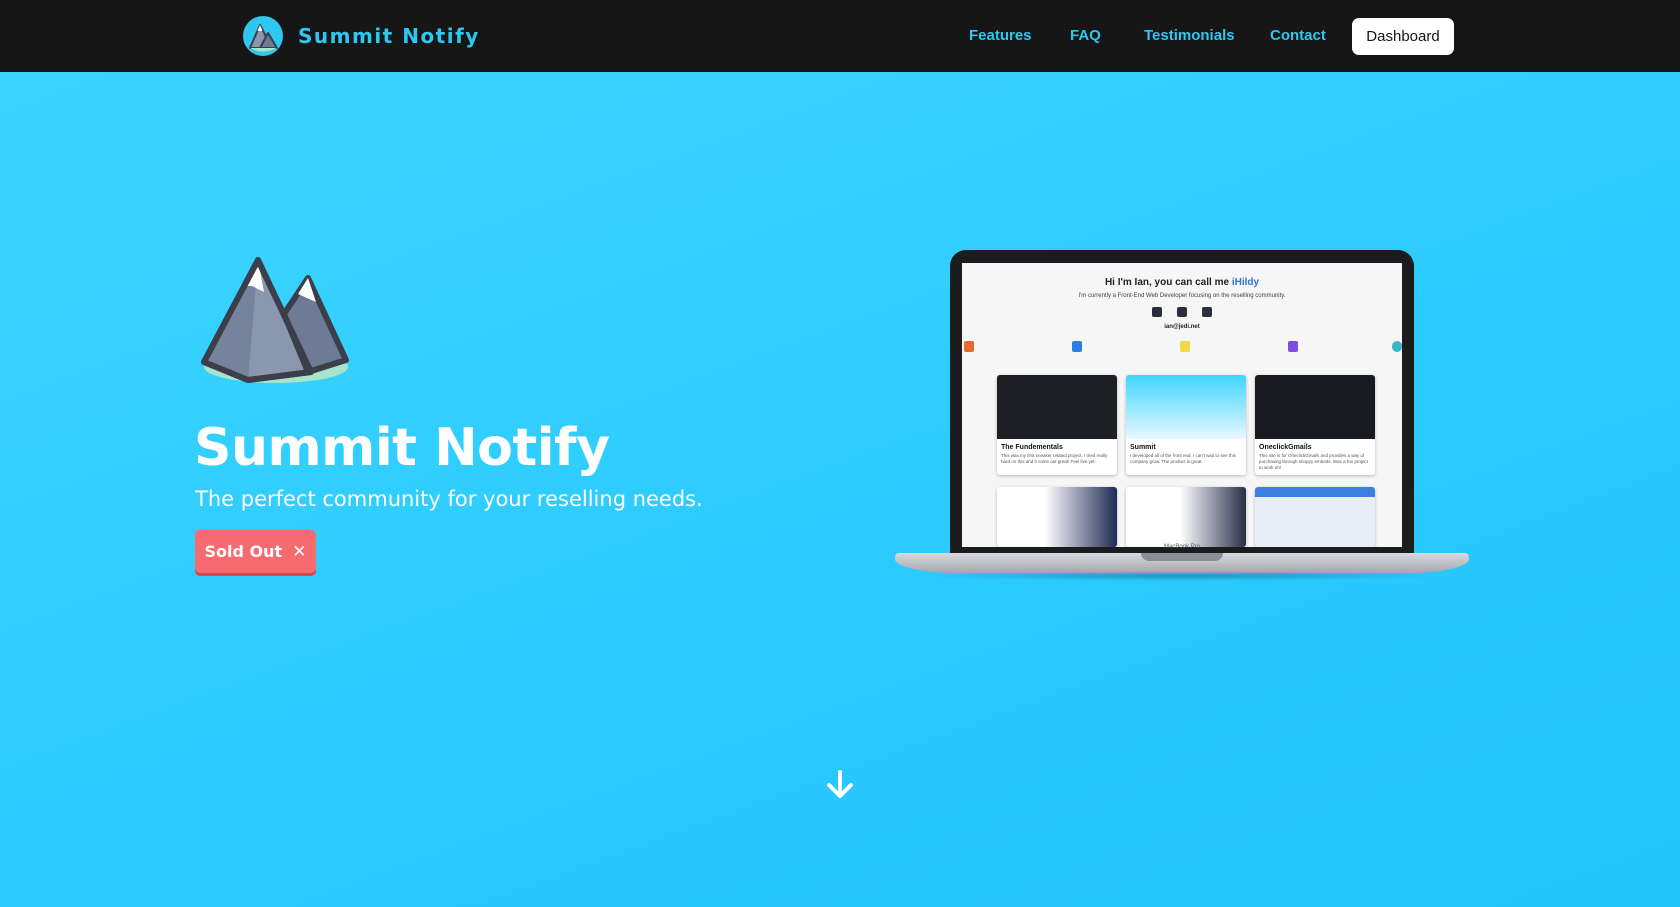 This screenshot has width=1680, height=907. I want to click on tailwind-icon, so click(1397, 346).